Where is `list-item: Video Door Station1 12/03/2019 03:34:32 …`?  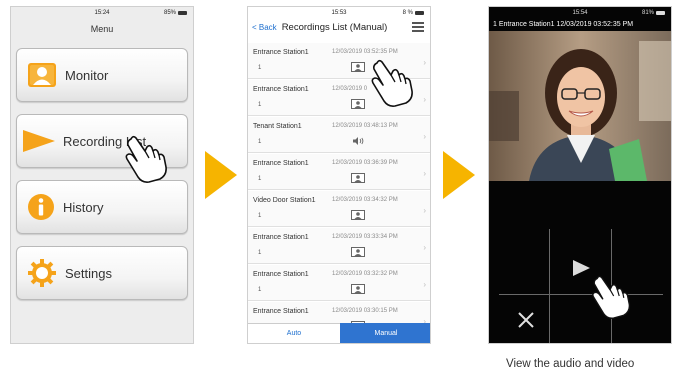
list-item: Video Door Station1 12/03/2019 03:34:32 … is located at coordinates (339, 209).